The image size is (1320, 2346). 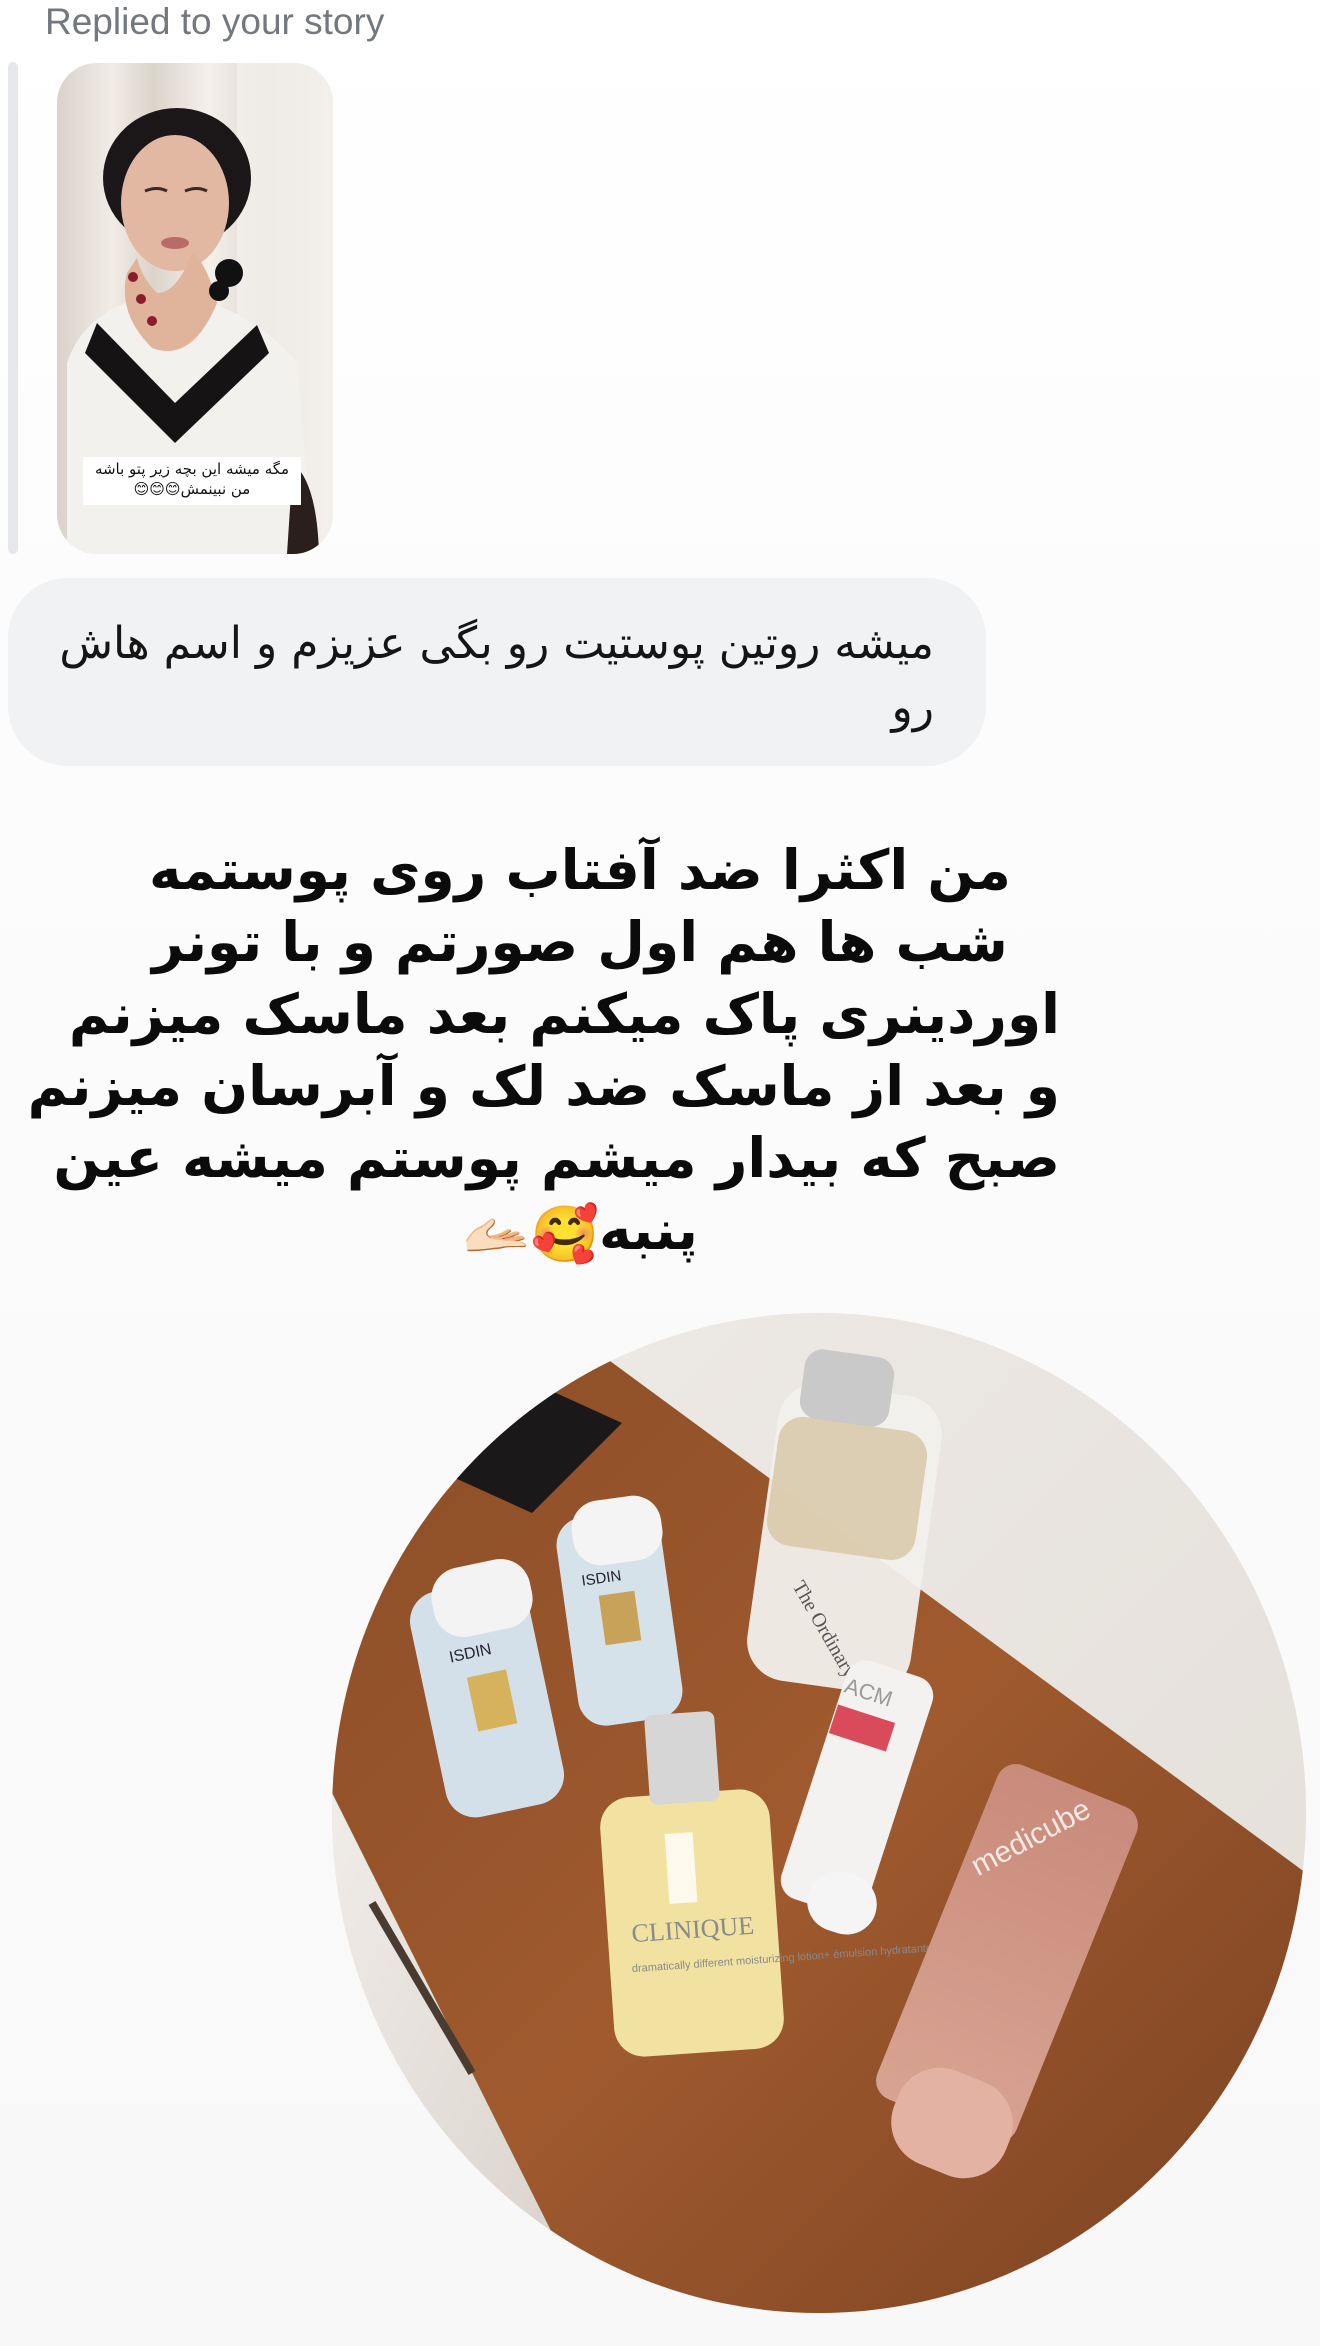 What do you see at coordinates (13, 308) in the screenshot?
I see `reply-indicator-bar` at bounding box center [13, 308].